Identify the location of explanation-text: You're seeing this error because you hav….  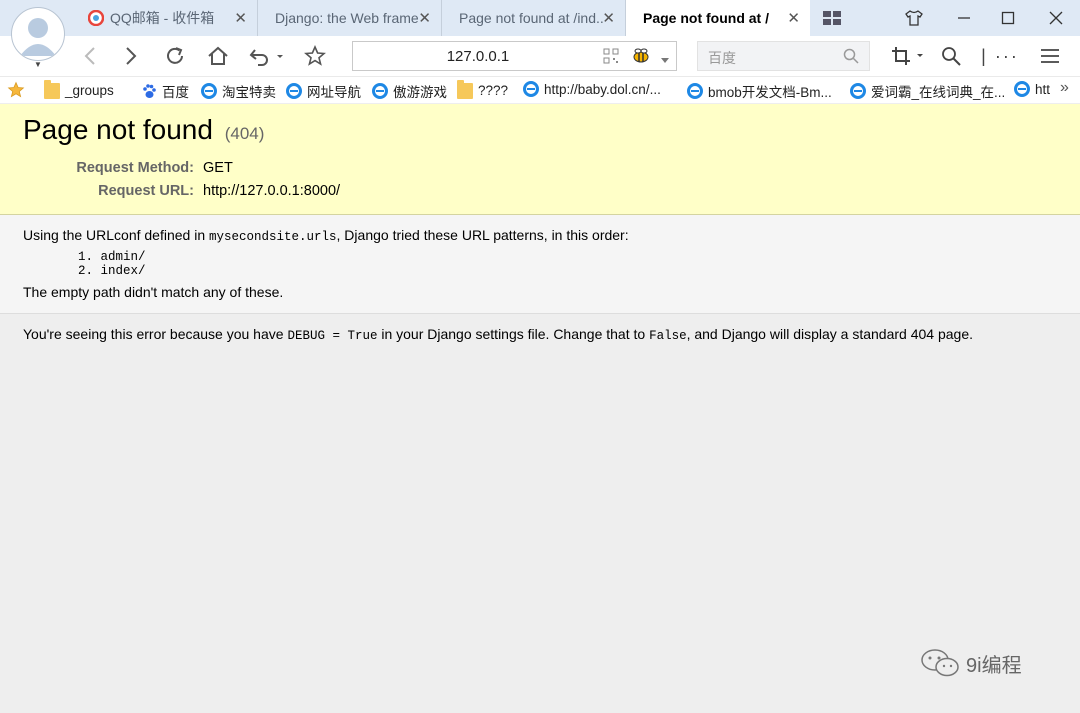
(155, 334).